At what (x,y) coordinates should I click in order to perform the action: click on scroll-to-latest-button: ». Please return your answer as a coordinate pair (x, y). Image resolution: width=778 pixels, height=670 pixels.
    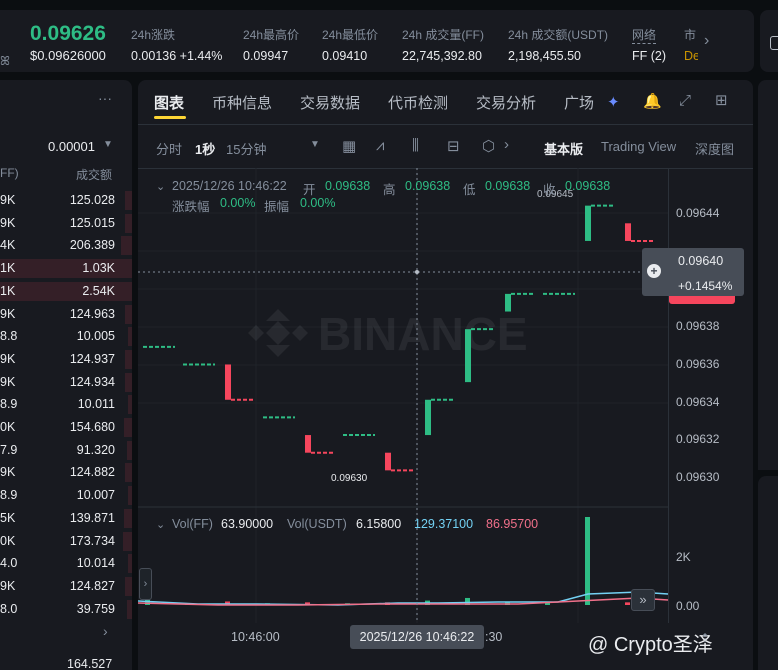
    Looking at the image, I should click on (643, 600).